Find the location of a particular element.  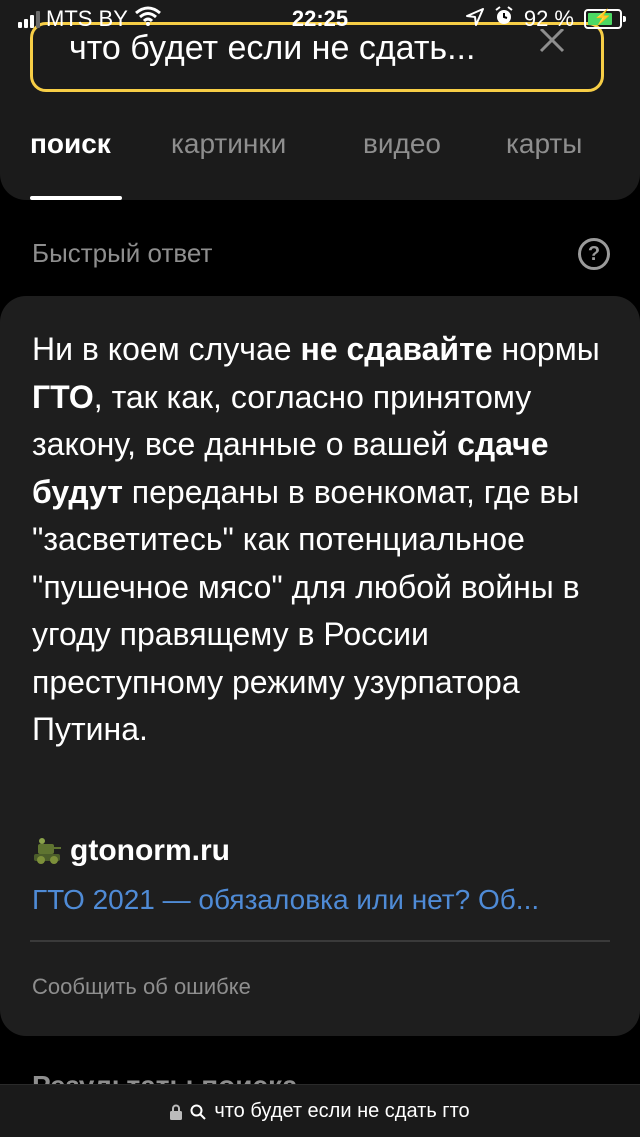

quick-answer-label: Быстрый ответ is located at coordinates (122, 253).